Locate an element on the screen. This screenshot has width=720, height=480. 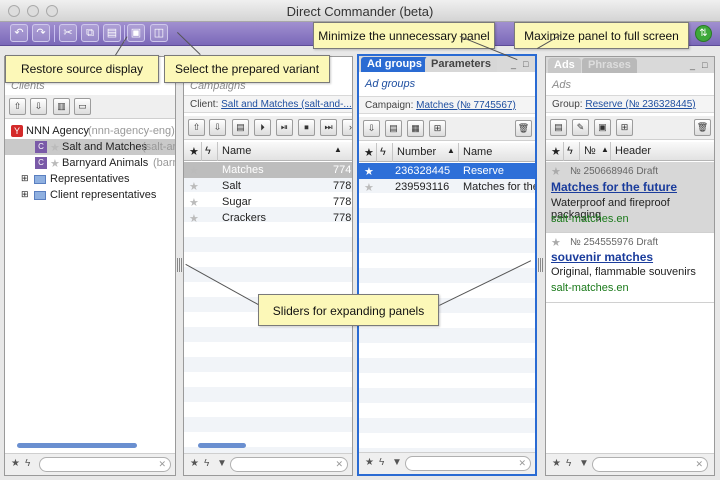
restore-source-icon: ▣ is located at coordinates (136, 33).